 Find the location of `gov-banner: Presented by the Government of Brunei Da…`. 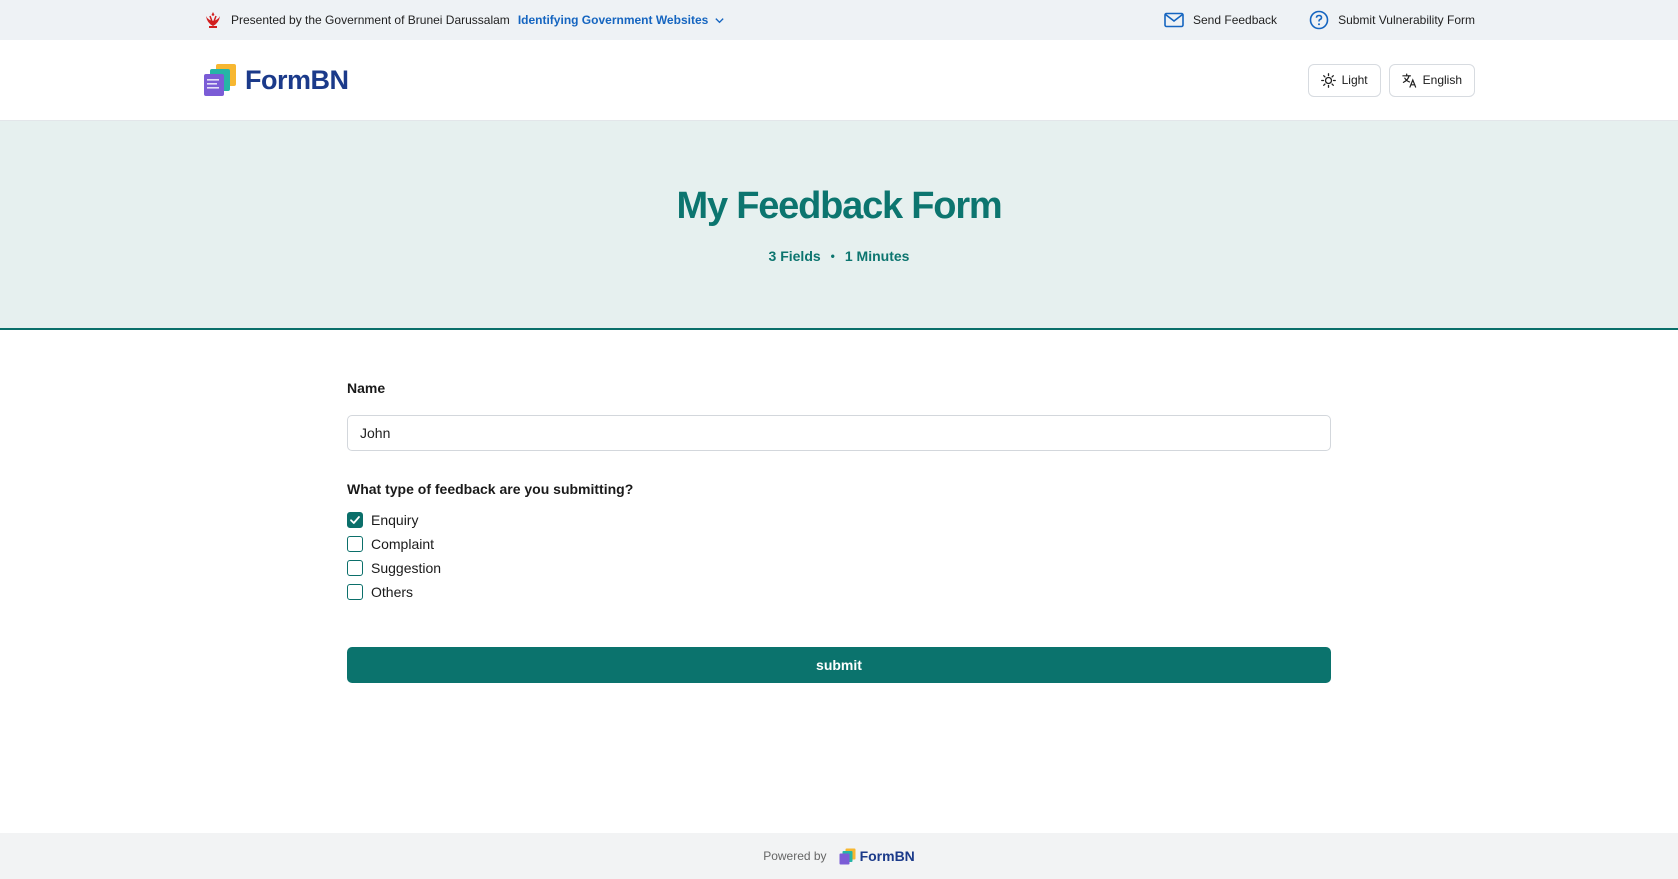

gov-banner: Presented by the Government of Brunei Da… is located at coordinates (839, 20).